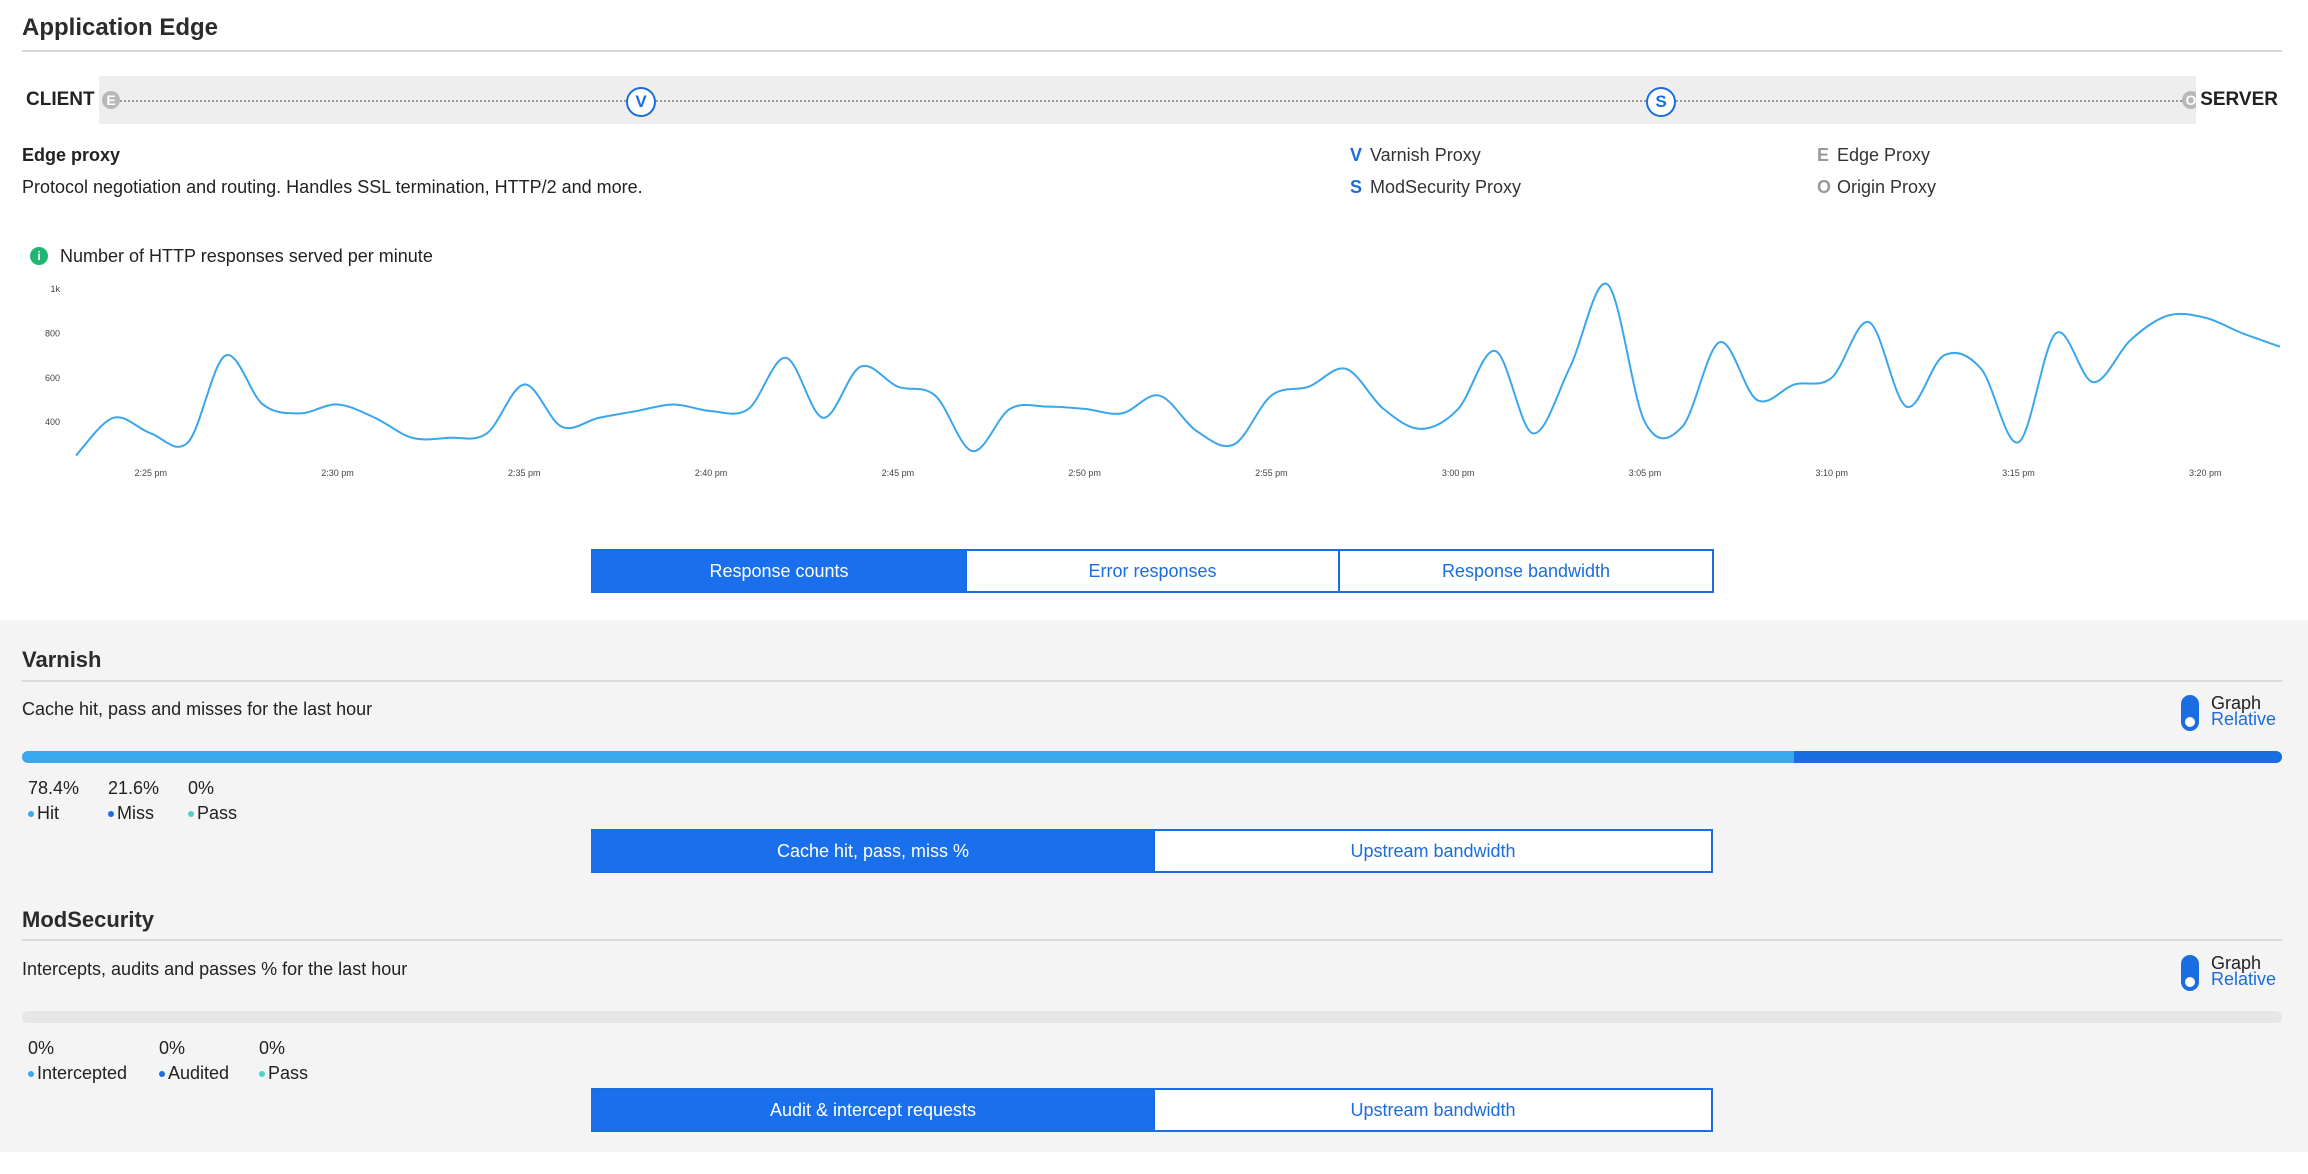 This screenshot has height=1174, width=2308. I want to click on x-tick-label: 2:35 pm, so click(524, 473).